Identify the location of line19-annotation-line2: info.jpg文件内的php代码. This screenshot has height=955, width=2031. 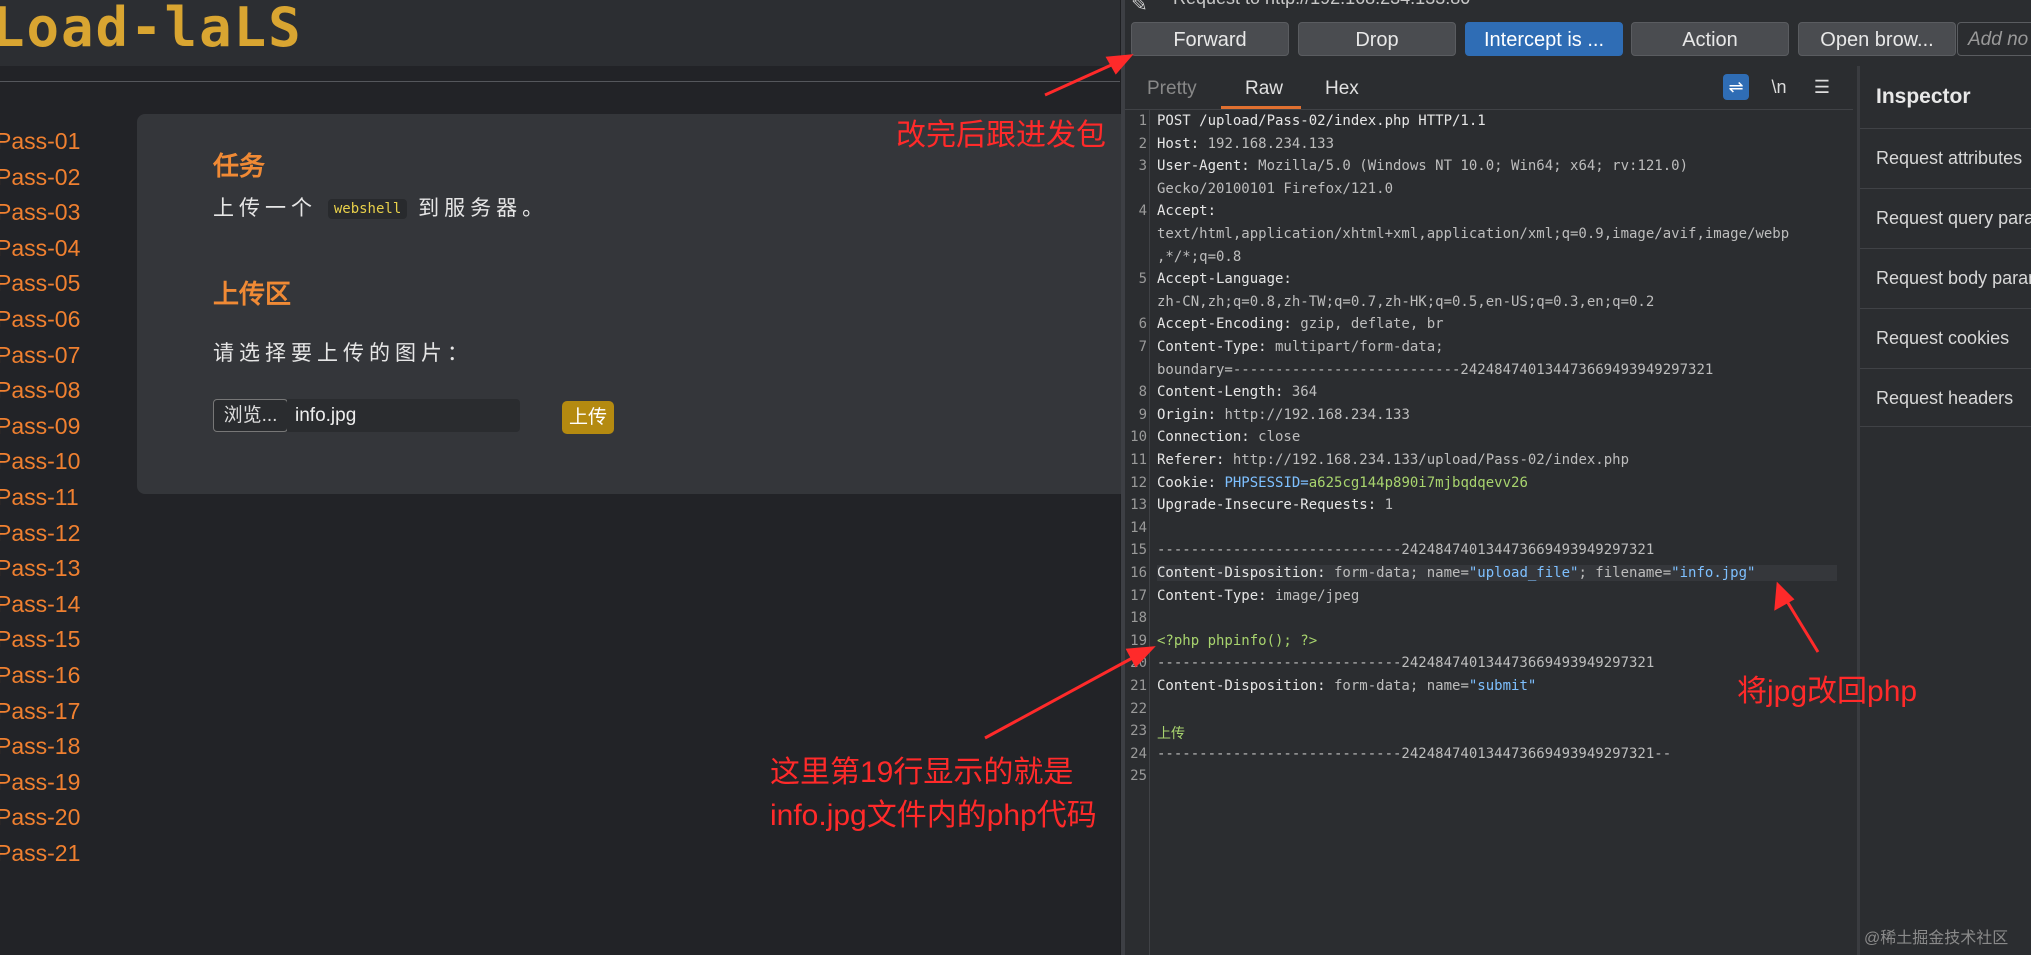
(933, 815).